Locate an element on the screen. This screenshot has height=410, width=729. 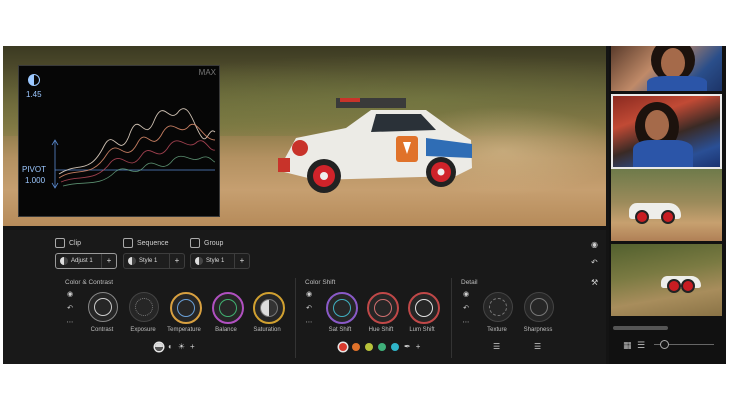
waveform-plot is located at coordinates (133, 148).